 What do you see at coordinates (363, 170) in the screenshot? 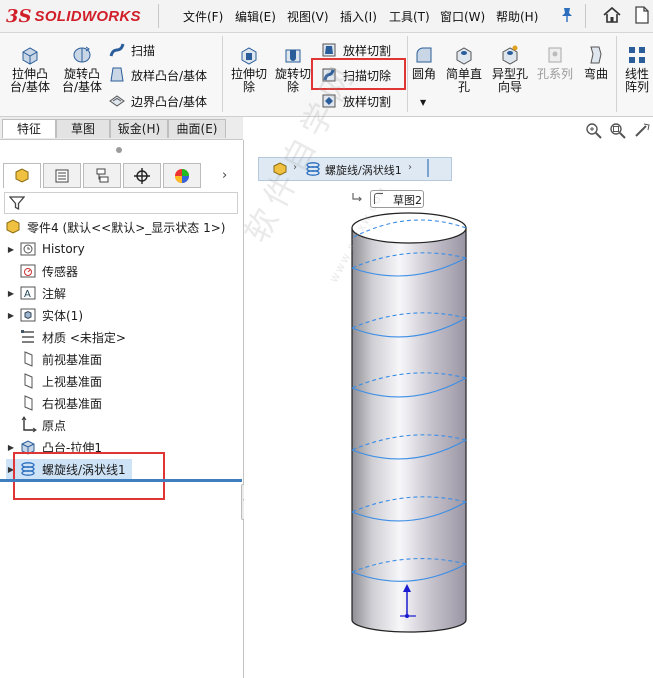
I see `breadcrumb-feature-name: 螺旋线/涡状线1` at bounding box center [363, 170].